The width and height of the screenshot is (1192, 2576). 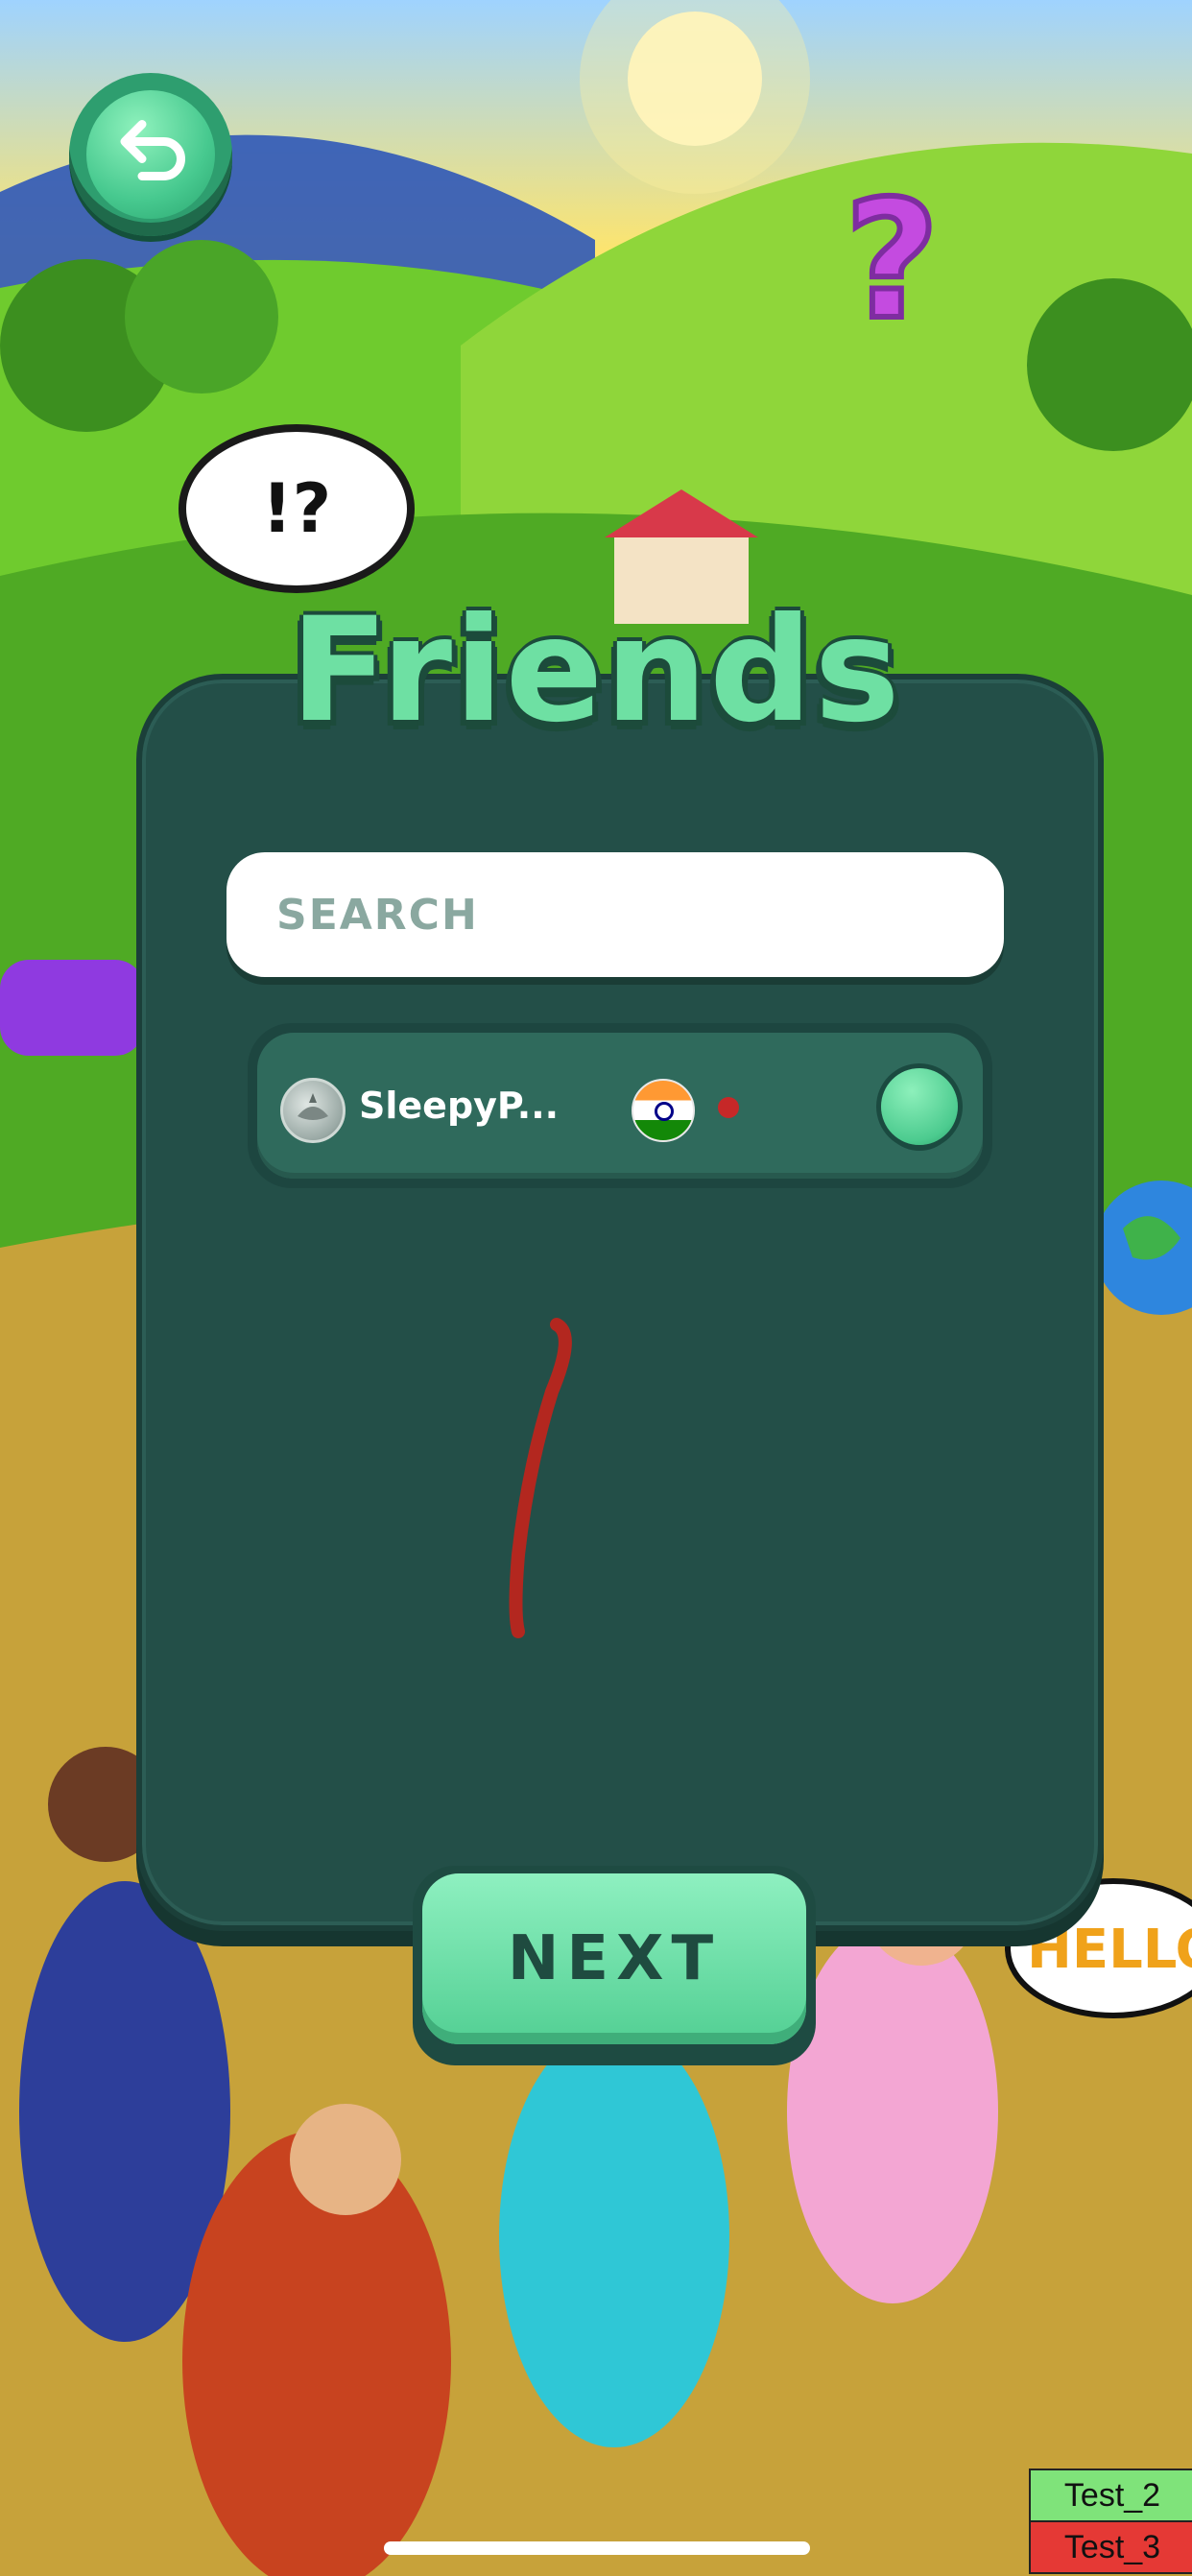 What do you see at coordinates (728, 1107) in the screenshot?
I see `online-status-icon` at bounding box center [728, 1107].